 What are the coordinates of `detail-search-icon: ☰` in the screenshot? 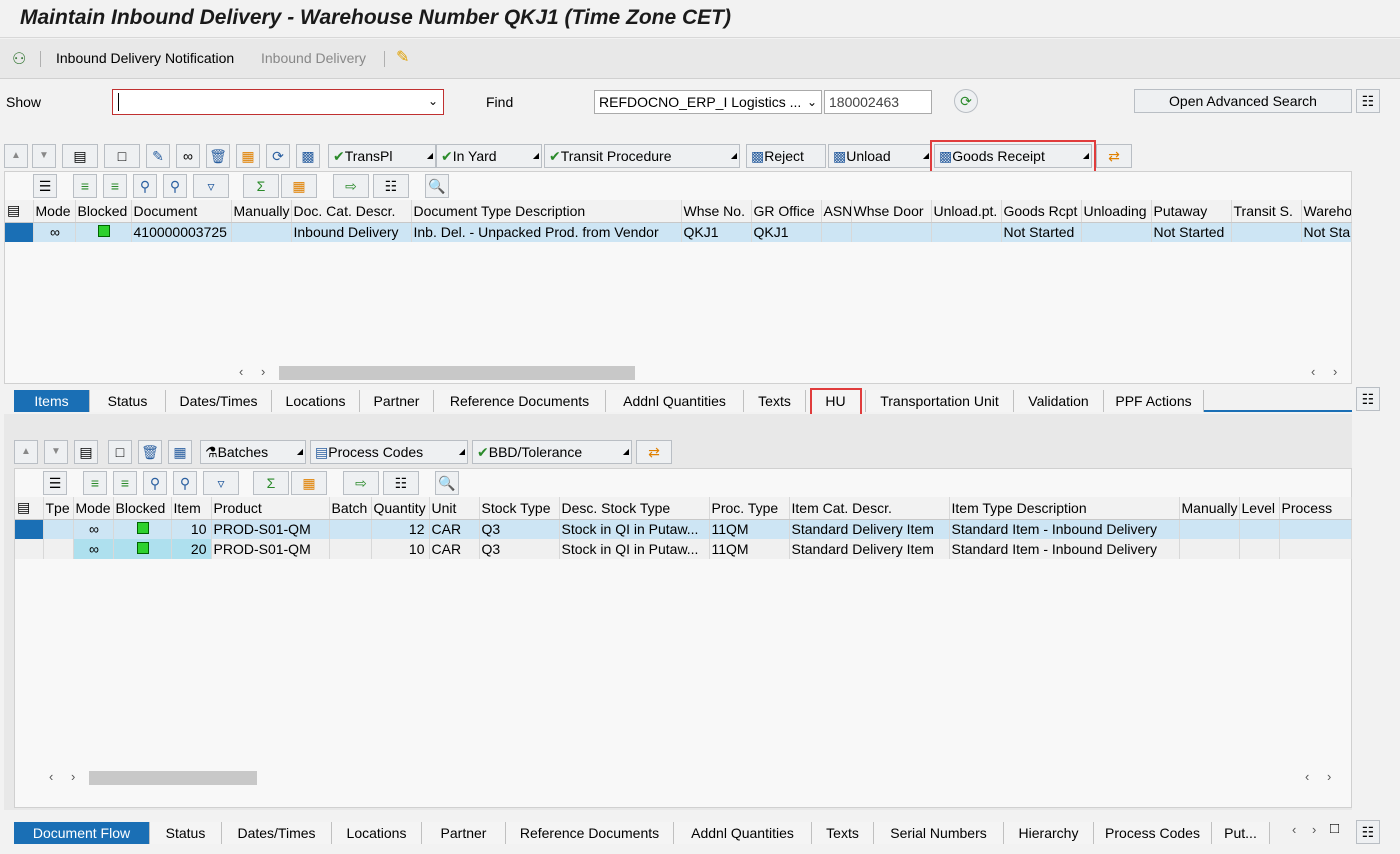 It's located at (55, 483).